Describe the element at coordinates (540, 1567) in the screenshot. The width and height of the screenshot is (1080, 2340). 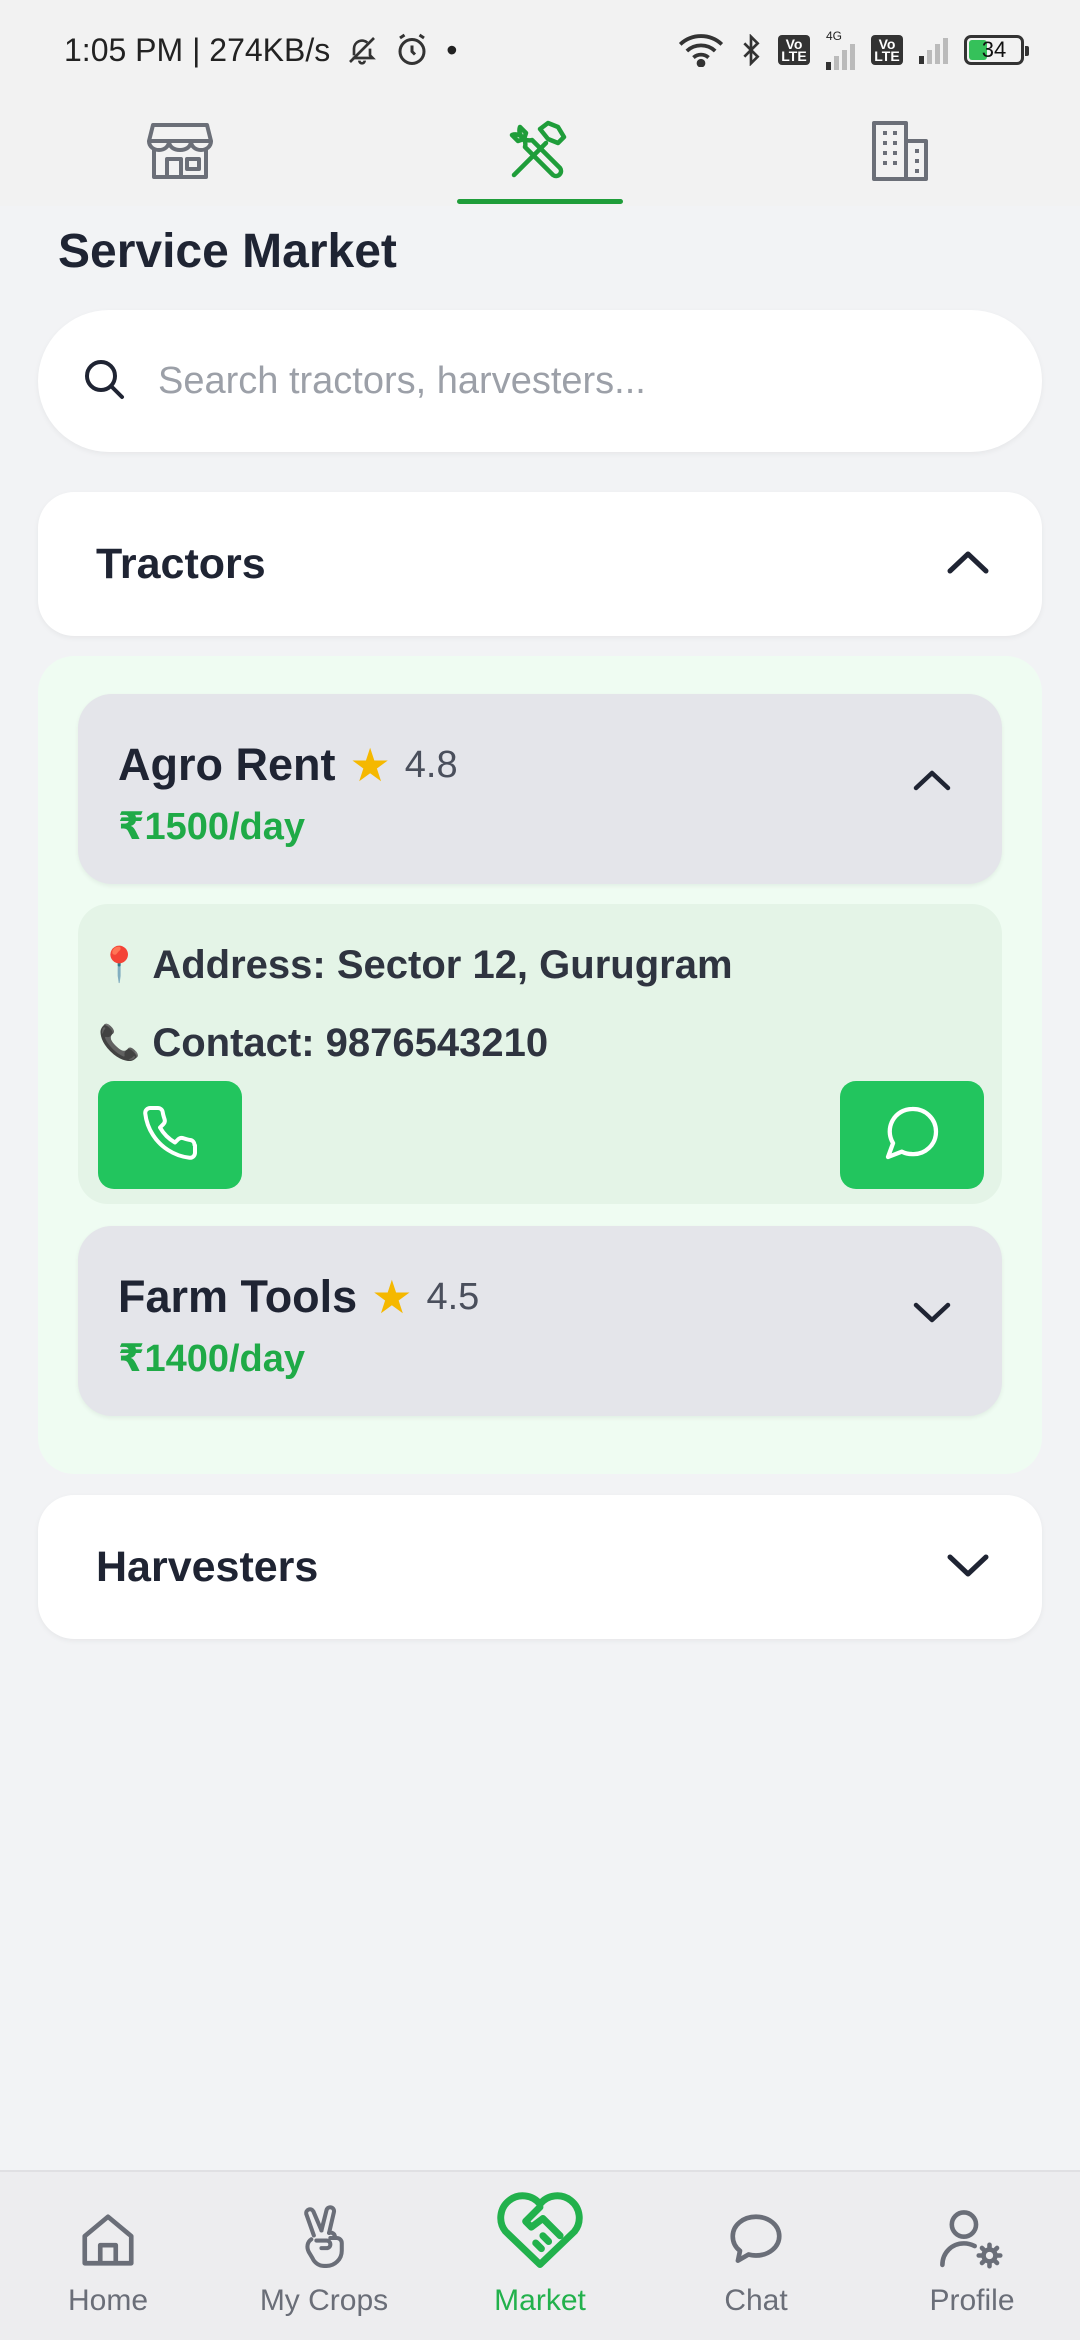
I see `section-header-harvesters: Harvesters` at that location.